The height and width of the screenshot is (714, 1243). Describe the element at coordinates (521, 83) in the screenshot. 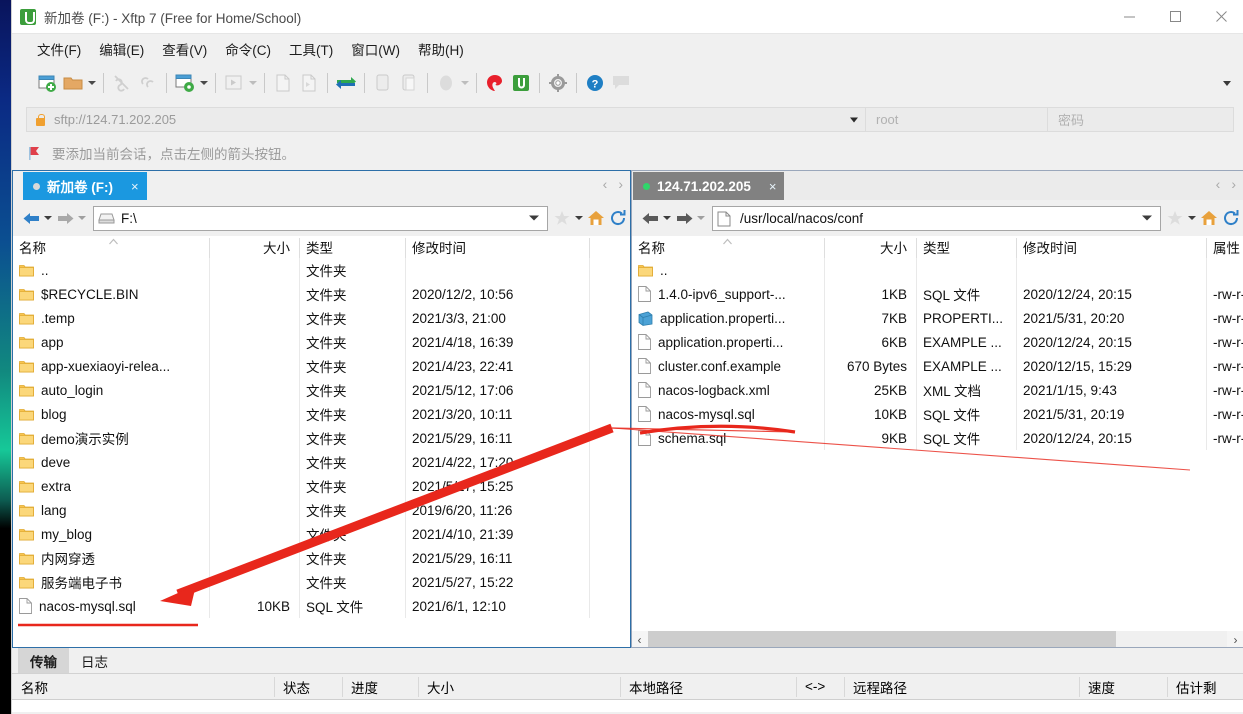

I see `xftp-icon` at that location.